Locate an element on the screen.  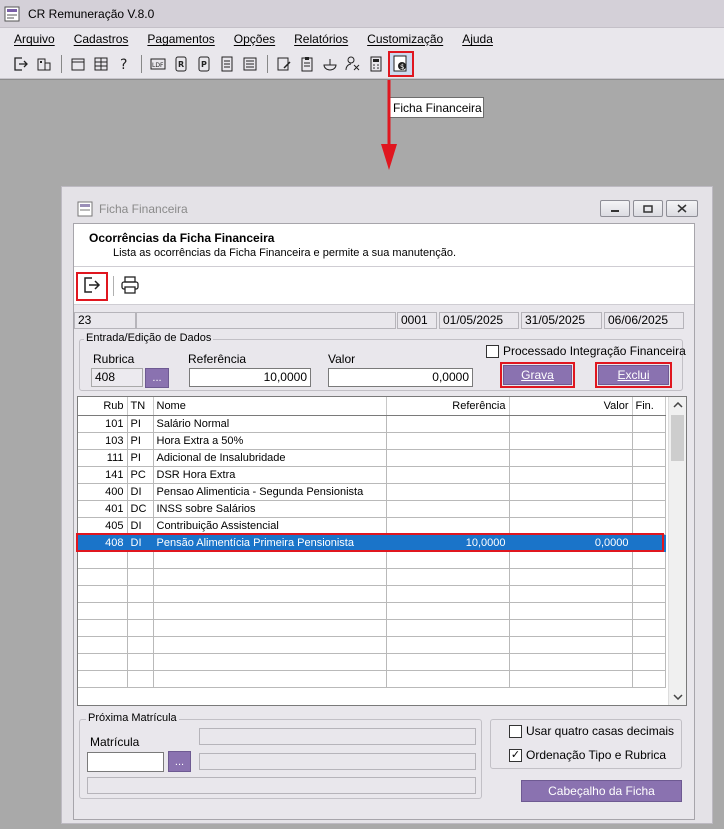
quatro-casas-checkbox is located at coordinates (515, 731).